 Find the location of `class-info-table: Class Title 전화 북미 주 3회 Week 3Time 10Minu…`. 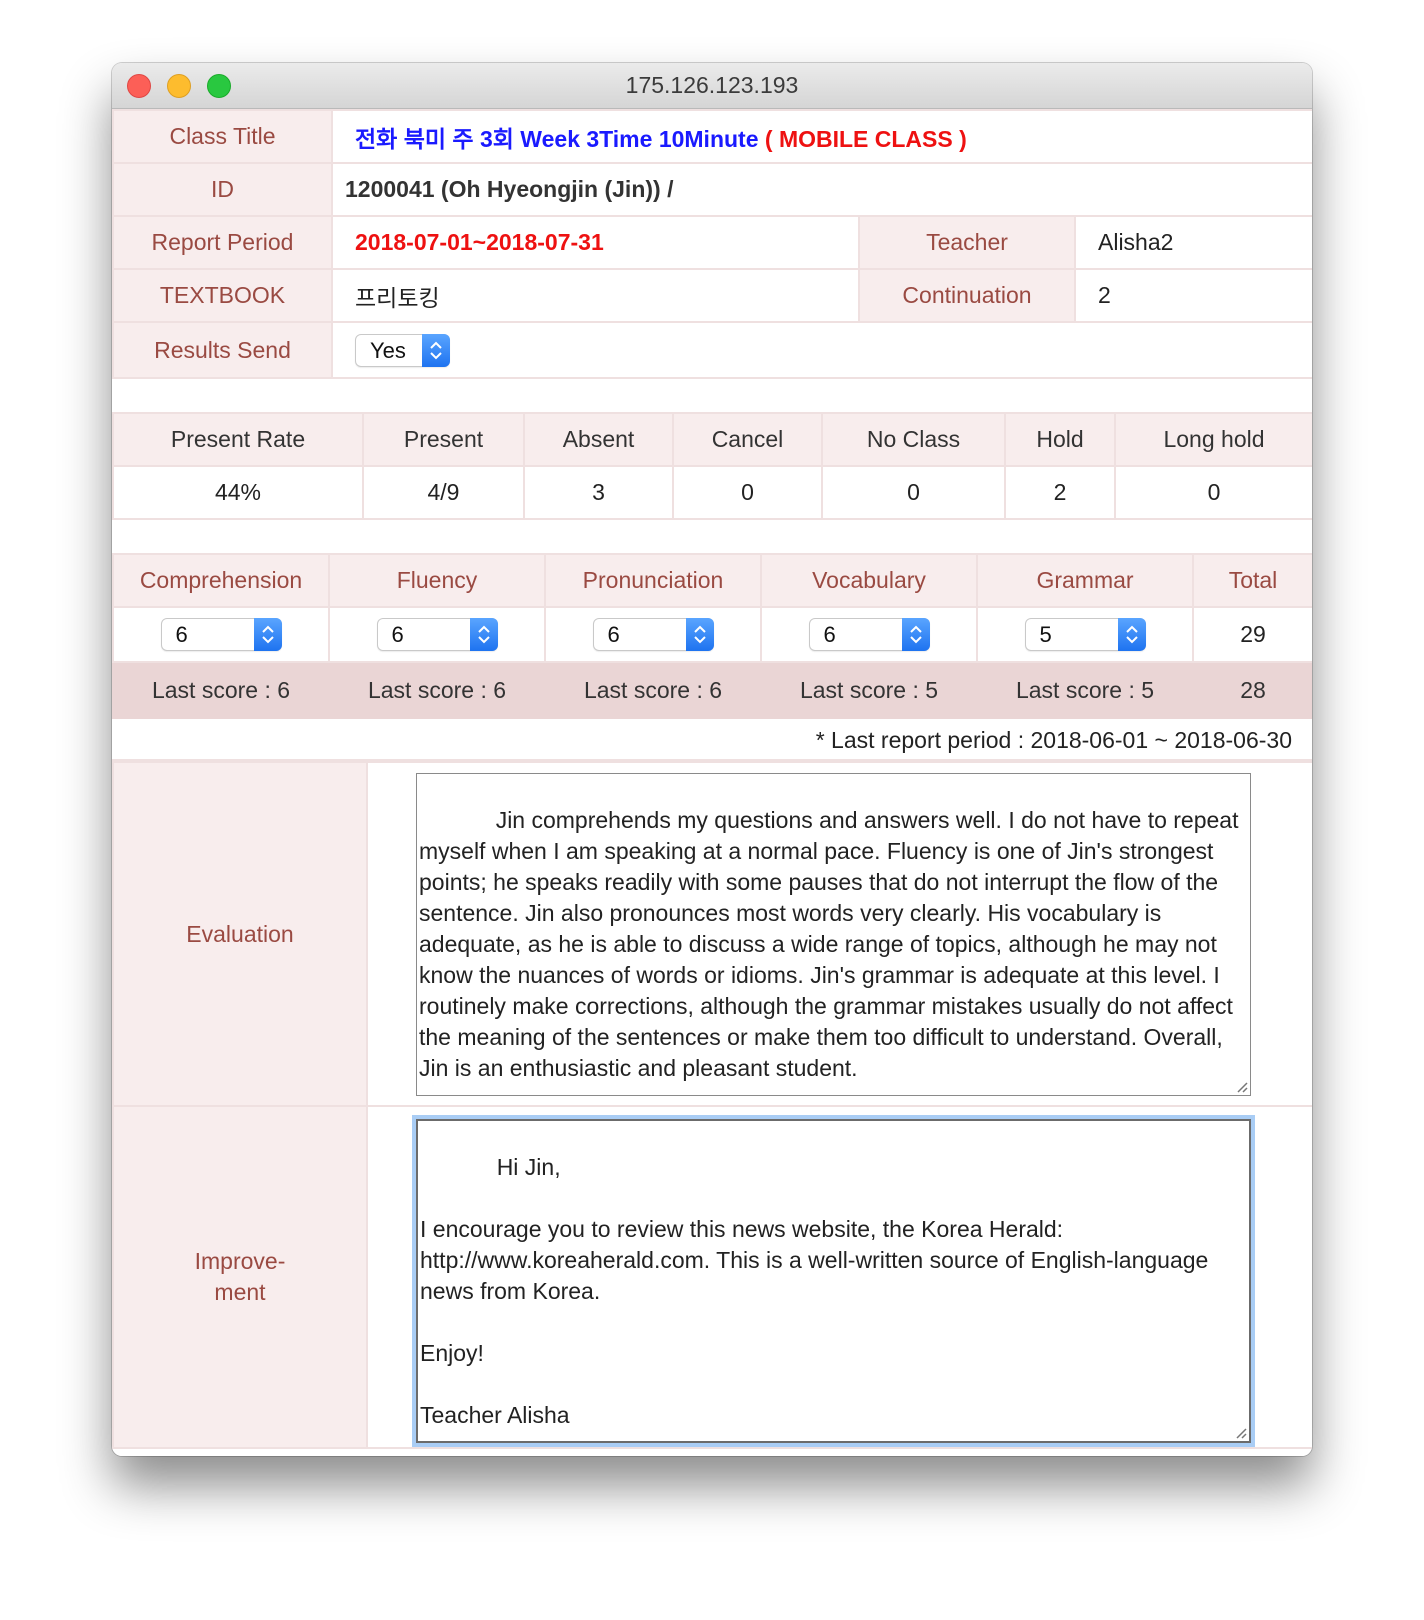

class-info-table: Class Title 전화 북미 주 3회 Week 3Time 10Minu… is located at coordinates (712, 244).